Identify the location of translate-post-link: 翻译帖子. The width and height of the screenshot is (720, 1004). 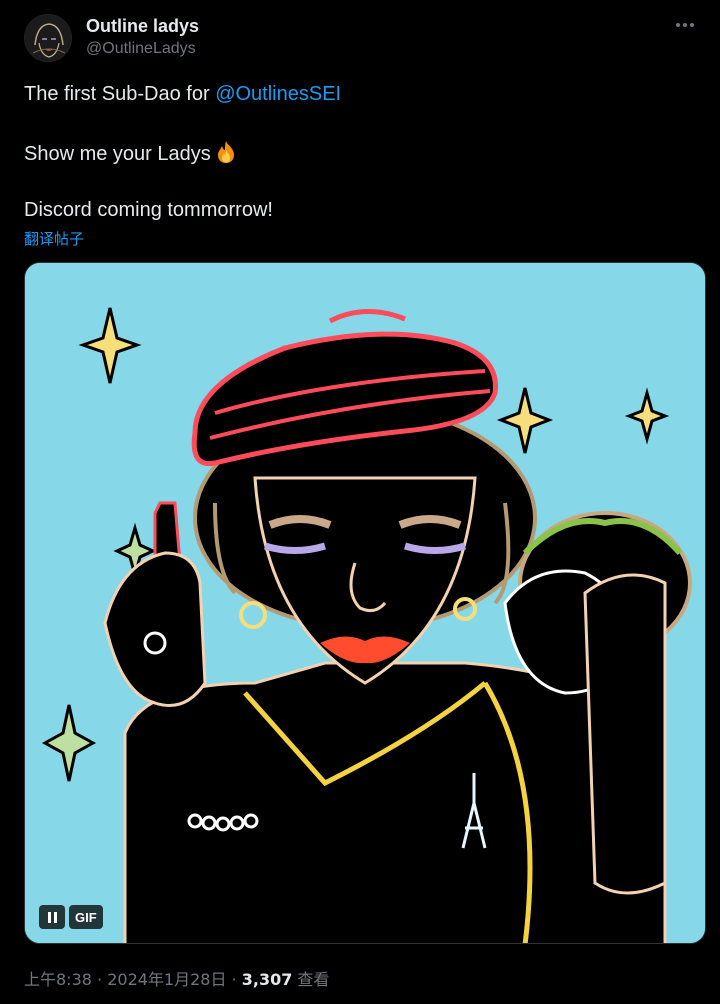
(54, 238).